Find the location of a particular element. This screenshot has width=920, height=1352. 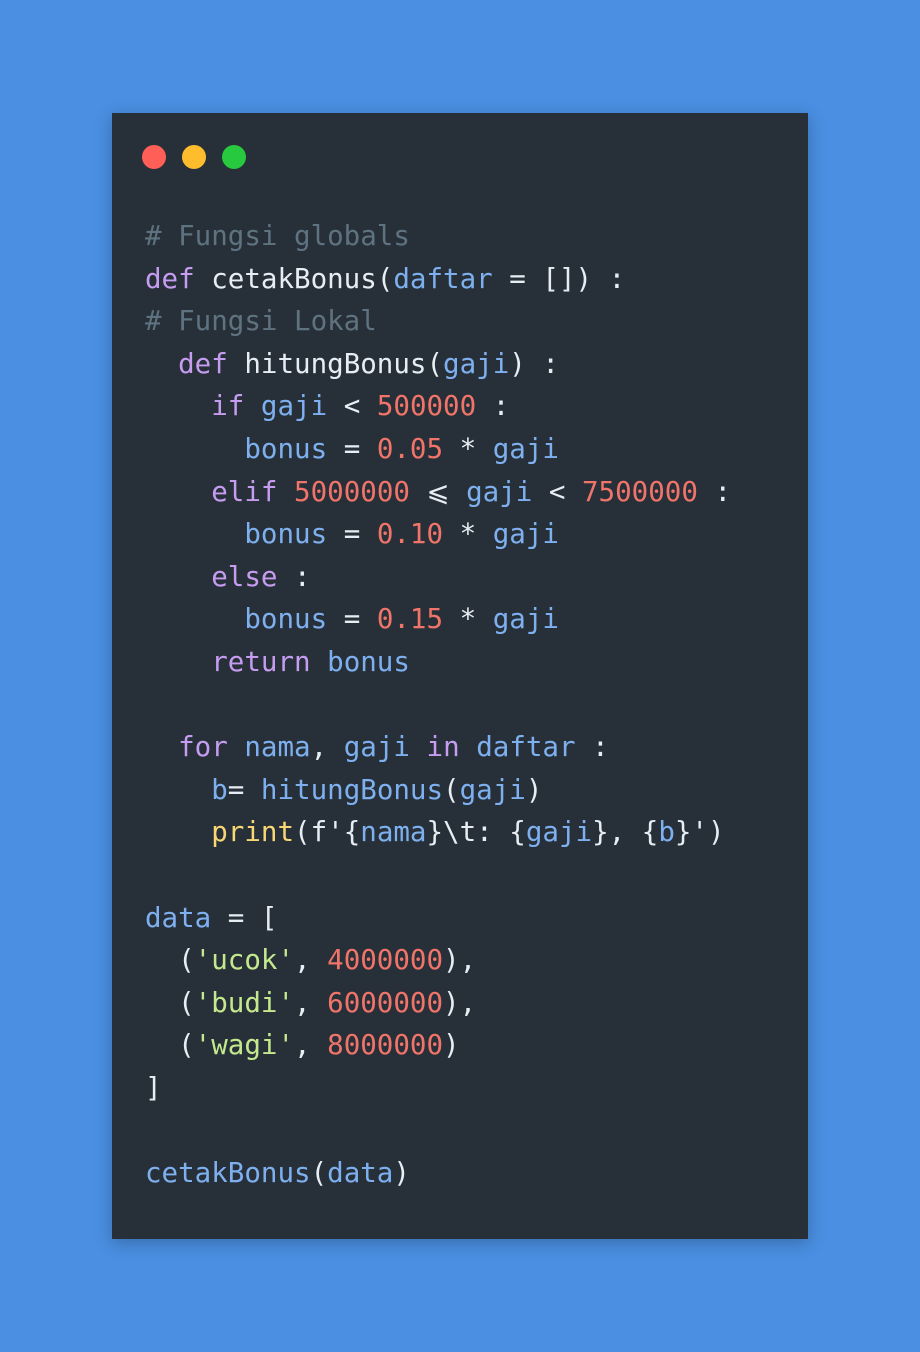

code-token-keyword: def is located at coordinates (203, 363).